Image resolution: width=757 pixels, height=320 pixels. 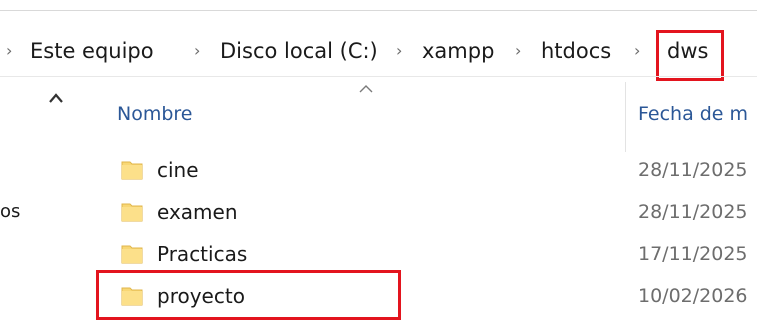 I want to click on breadcrumb-item-disco-local: Disco local (C:), so click(x=299, y=51).